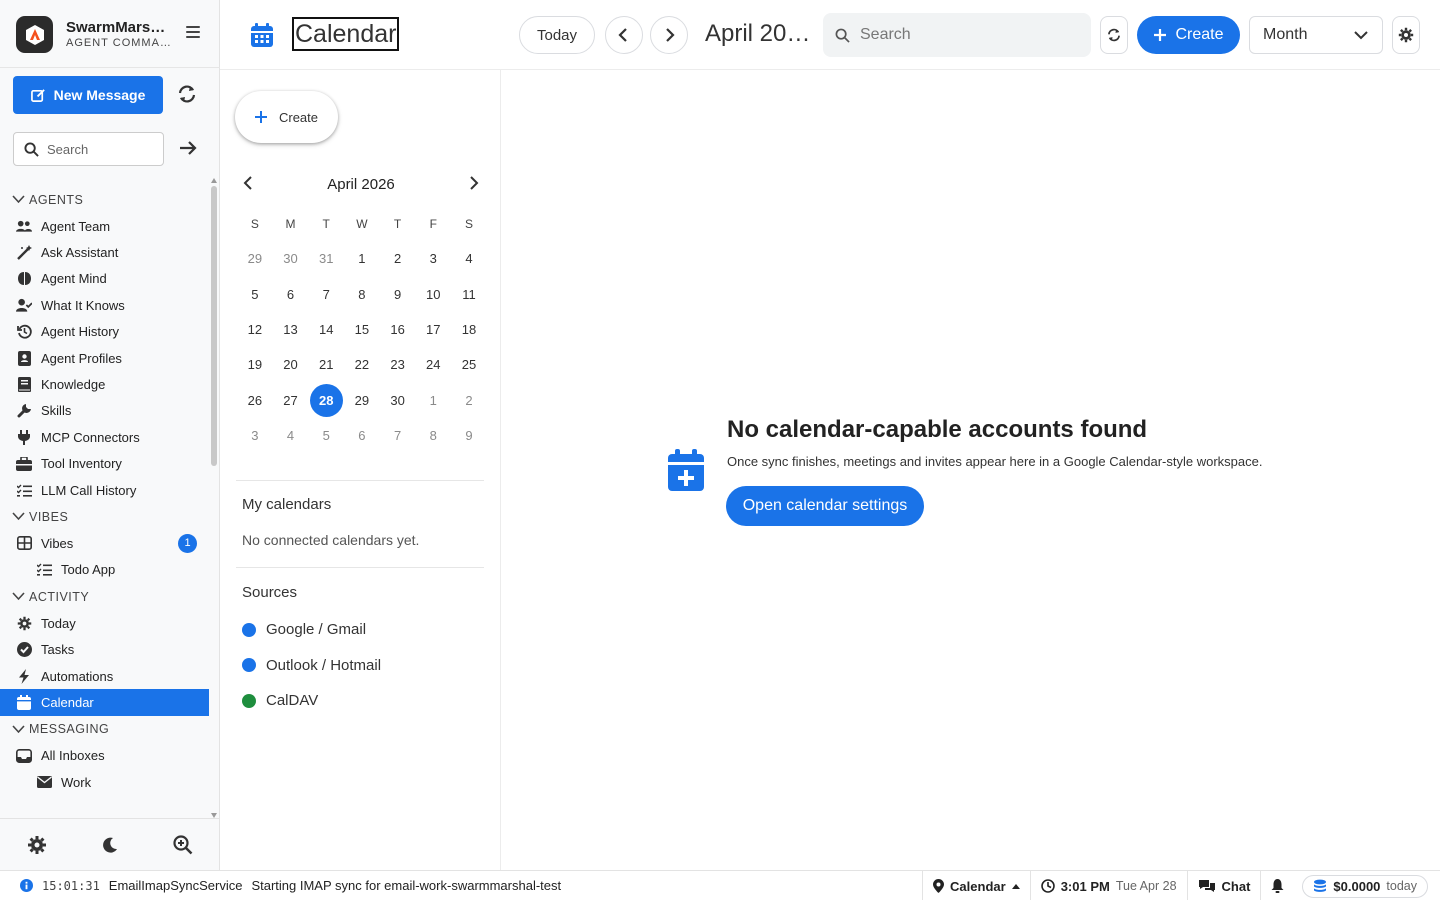 The image size is (1440, 900). I want to click on dark-mode-moon-icon, so click(110, 845).